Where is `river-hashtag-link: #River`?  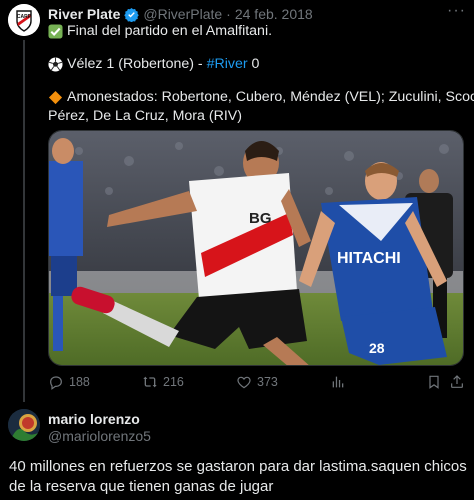 river-hashtag-link: #River is located at coordinates (227, 64).